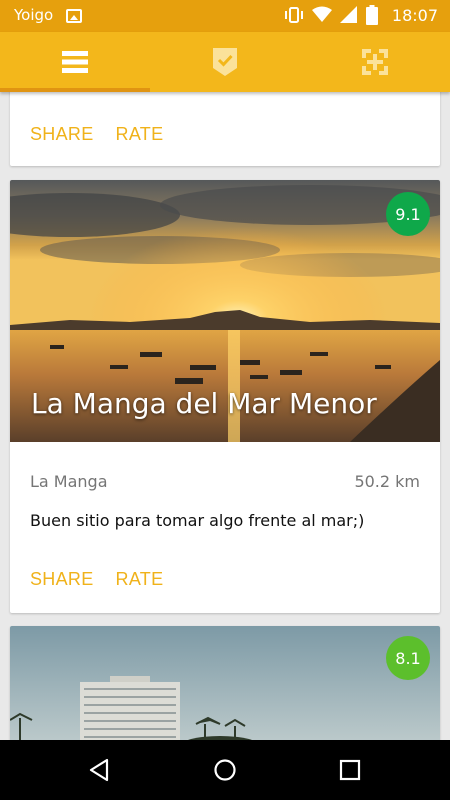  I want to click on place-card: 8.1, so click(225, 683).